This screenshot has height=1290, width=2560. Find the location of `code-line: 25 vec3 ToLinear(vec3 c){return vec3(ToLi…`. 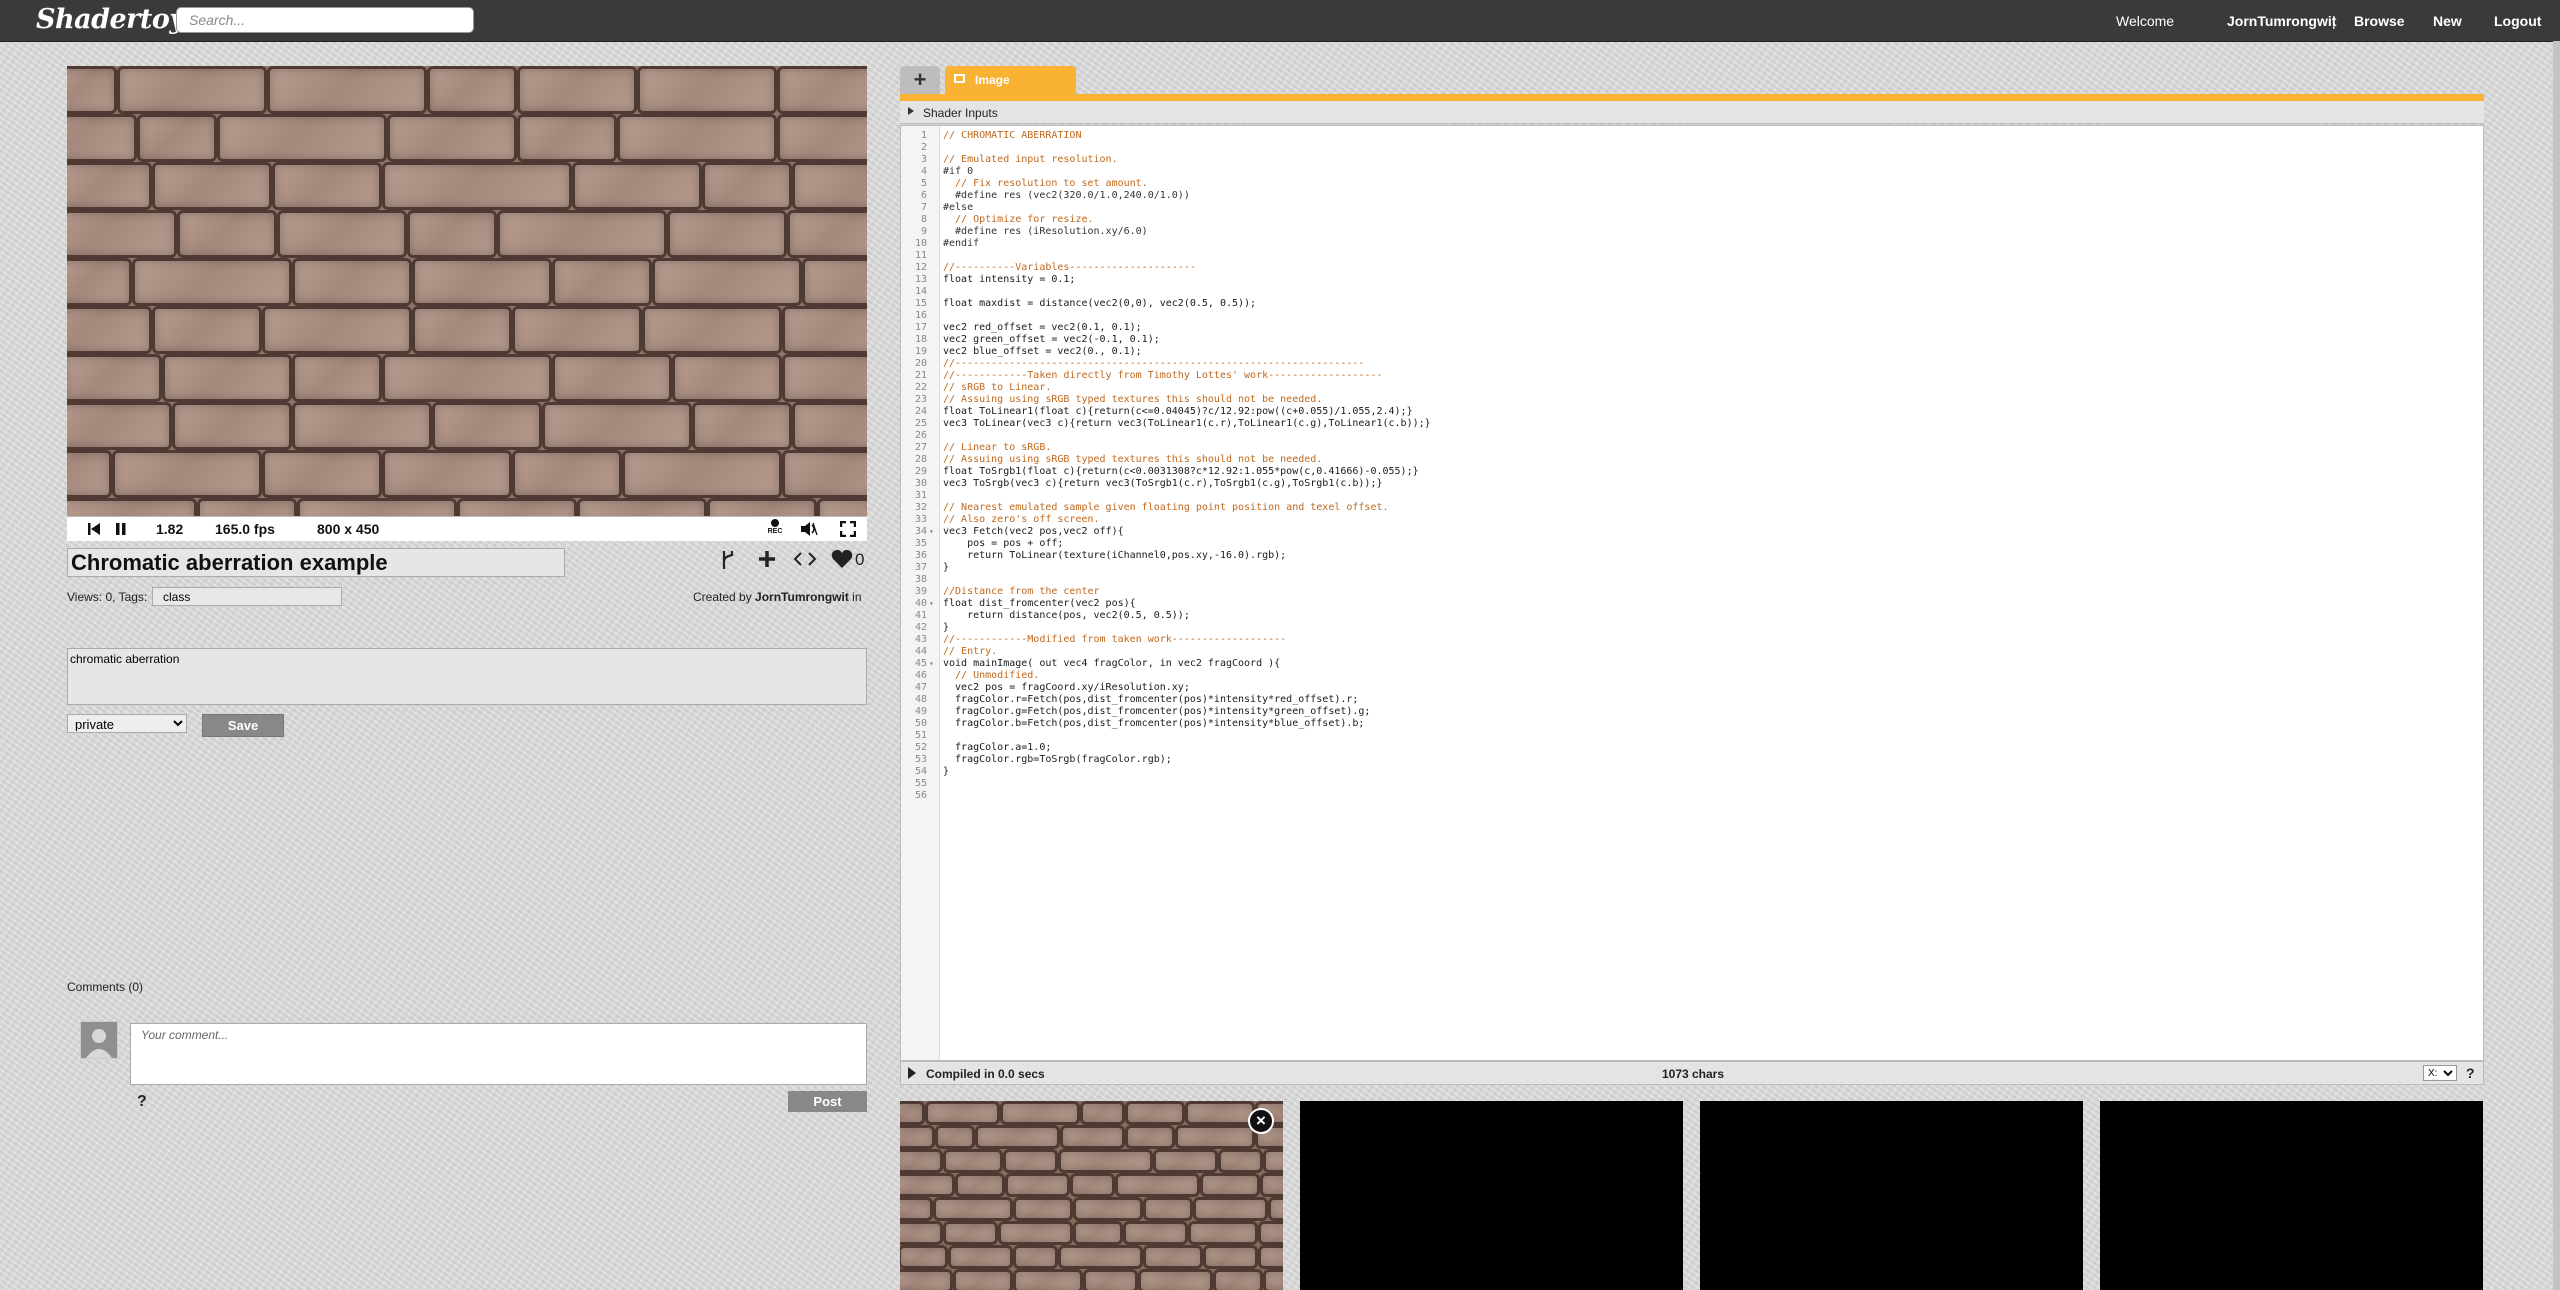

code-line: 25 vec3 ToLinear(vec3 c){return vec3(ToLi… is located at coordinates (1651, 424).